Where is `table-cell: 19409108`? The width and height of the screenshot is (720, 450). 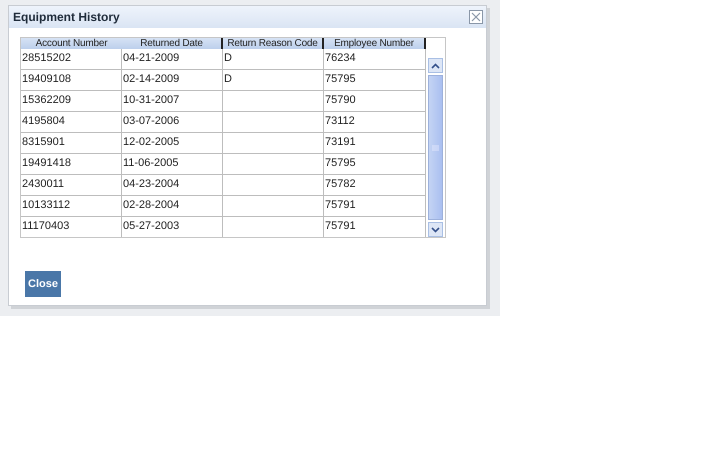
table-cell: 19409108 is located at coordinates (71, 80).